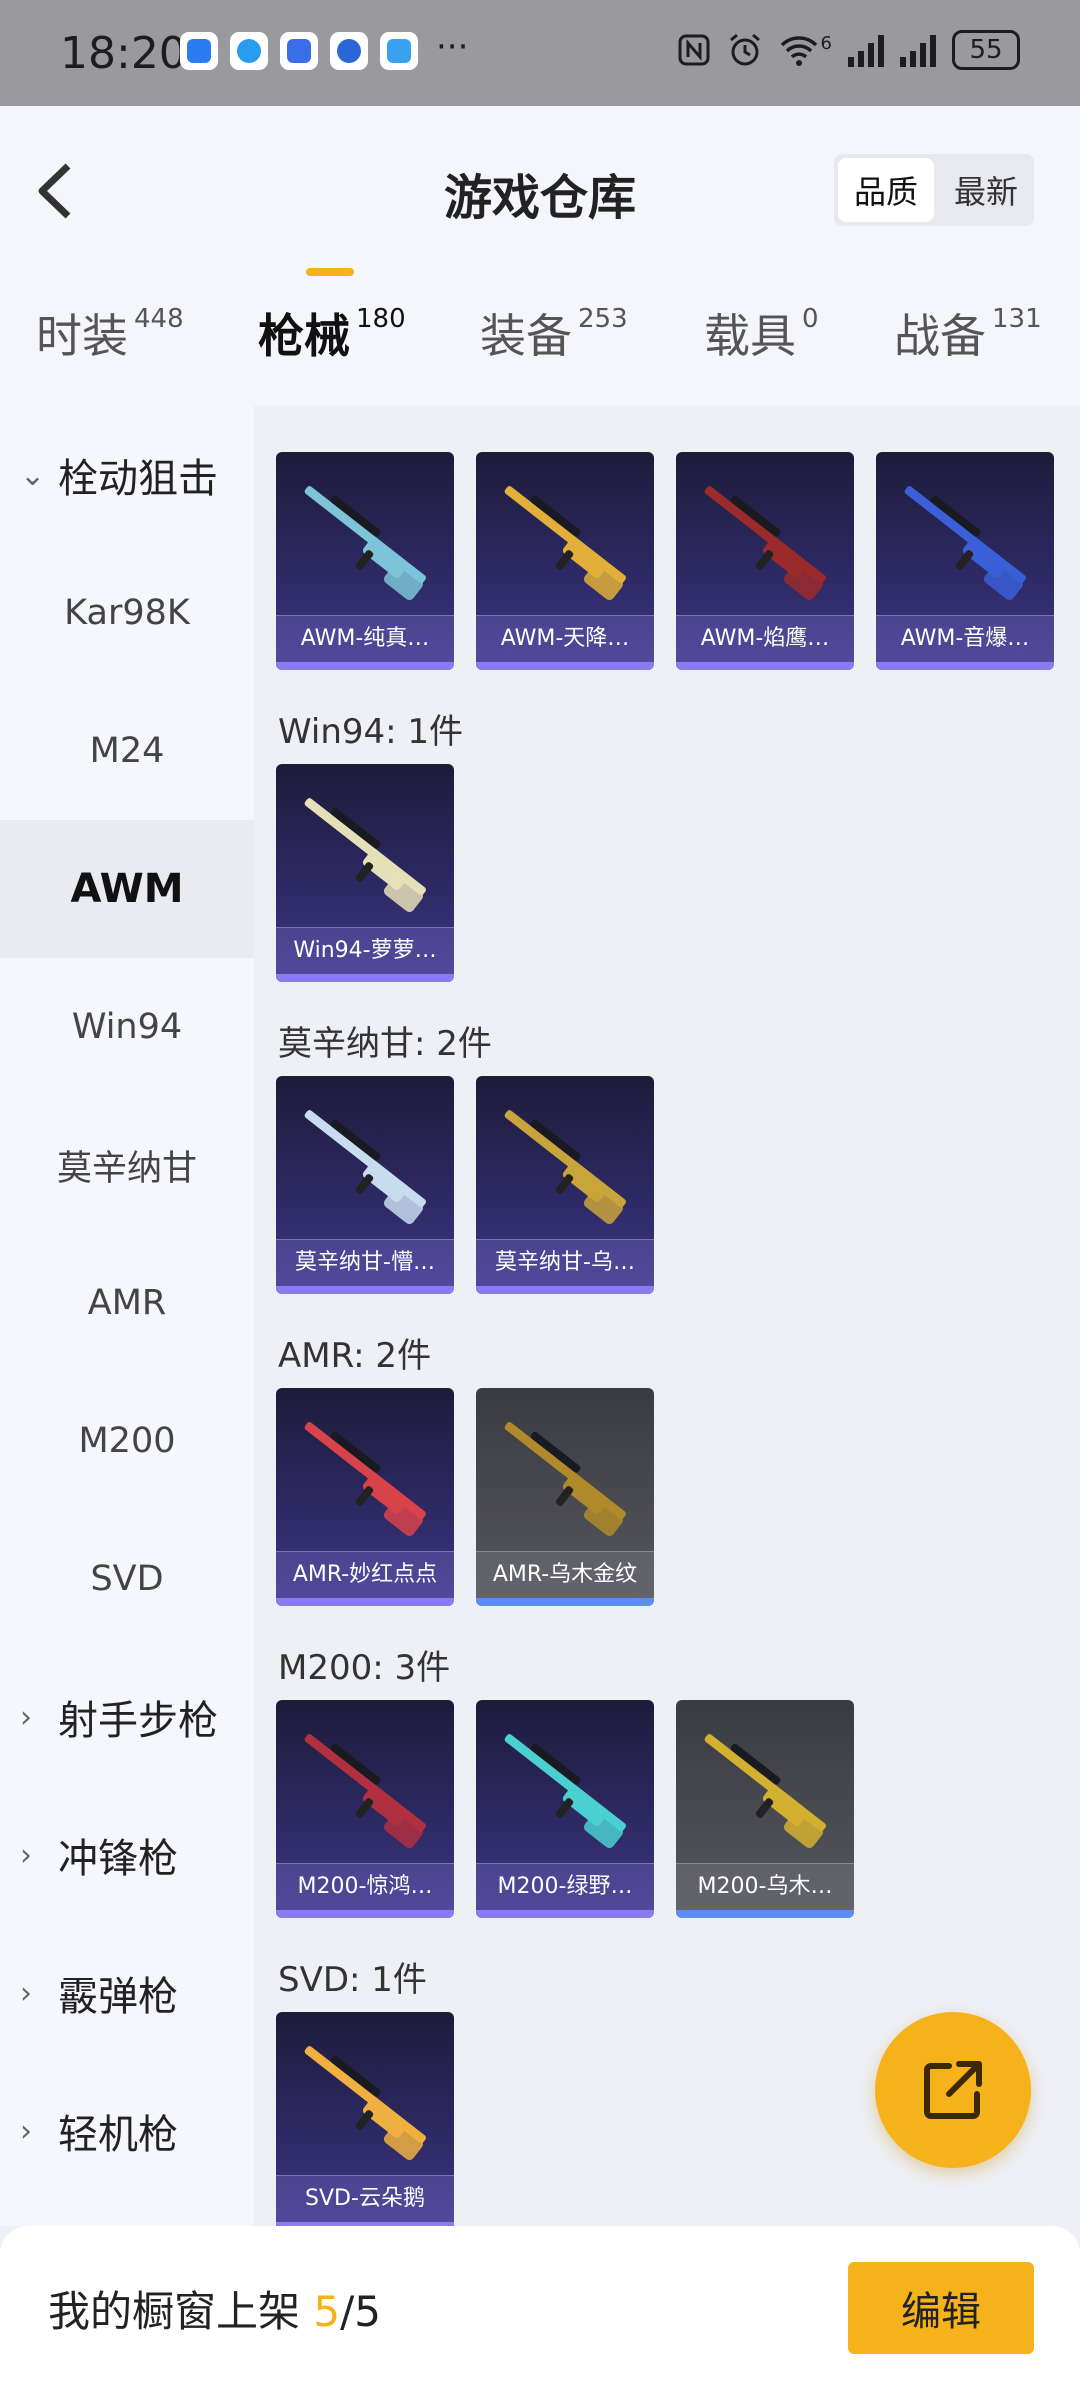 The height and width of the screenshot is (2387, 1080). I want to click on section-title: M200: 3件, so click(364, 1668).